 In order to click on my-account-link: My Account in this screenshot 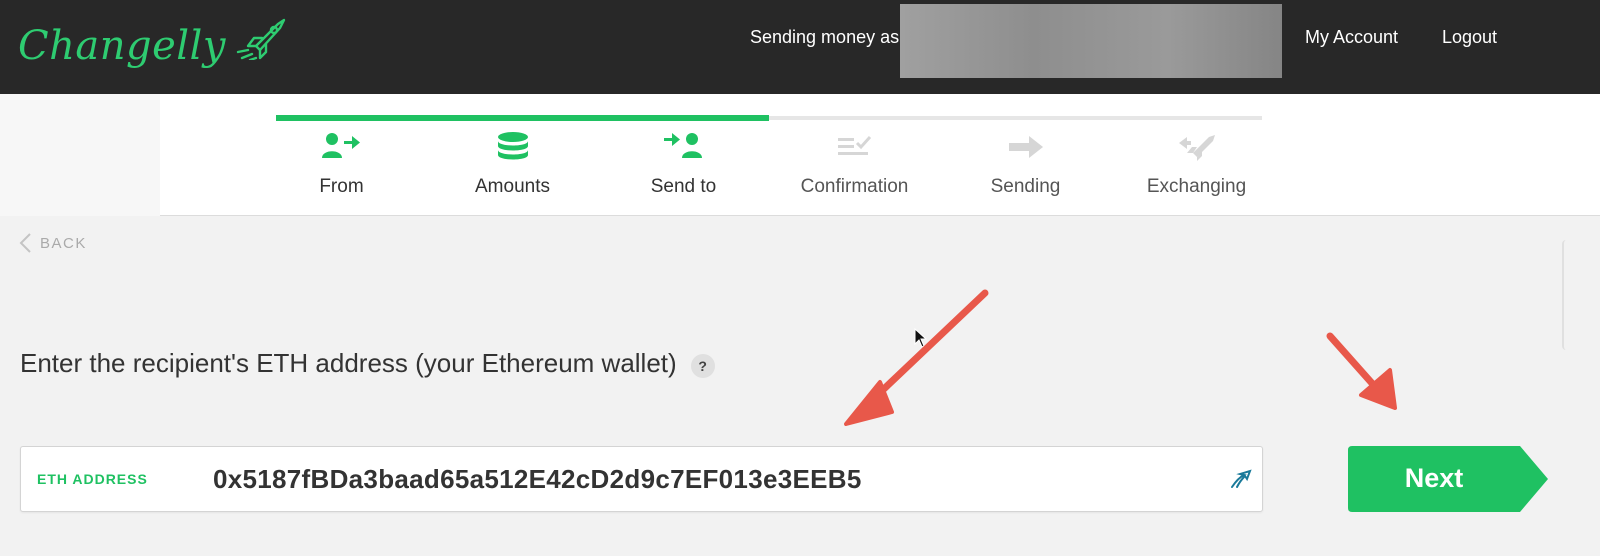, I will do `click(1351, 37)`.